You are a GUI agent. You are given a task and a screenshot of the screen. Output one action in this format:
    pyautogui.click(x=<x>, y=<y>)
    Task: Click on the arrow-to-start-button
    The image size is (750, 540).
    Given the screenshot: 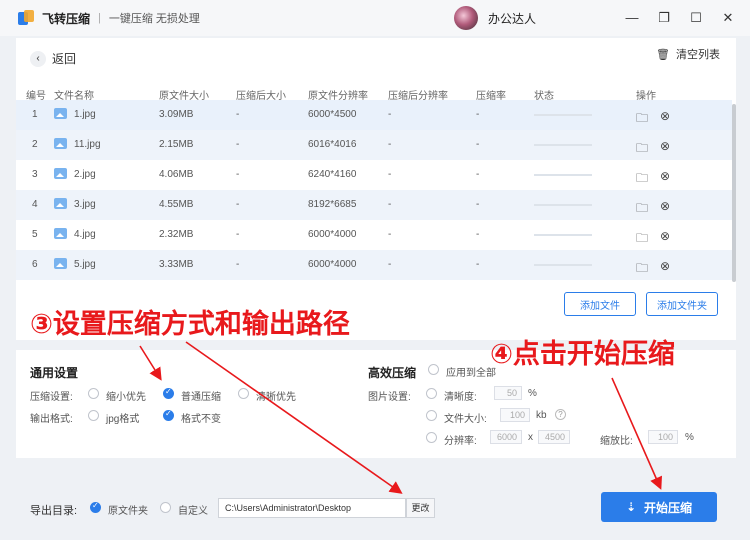 What is the action you would take?
    pyautogui.click(x=636, y=433)
    